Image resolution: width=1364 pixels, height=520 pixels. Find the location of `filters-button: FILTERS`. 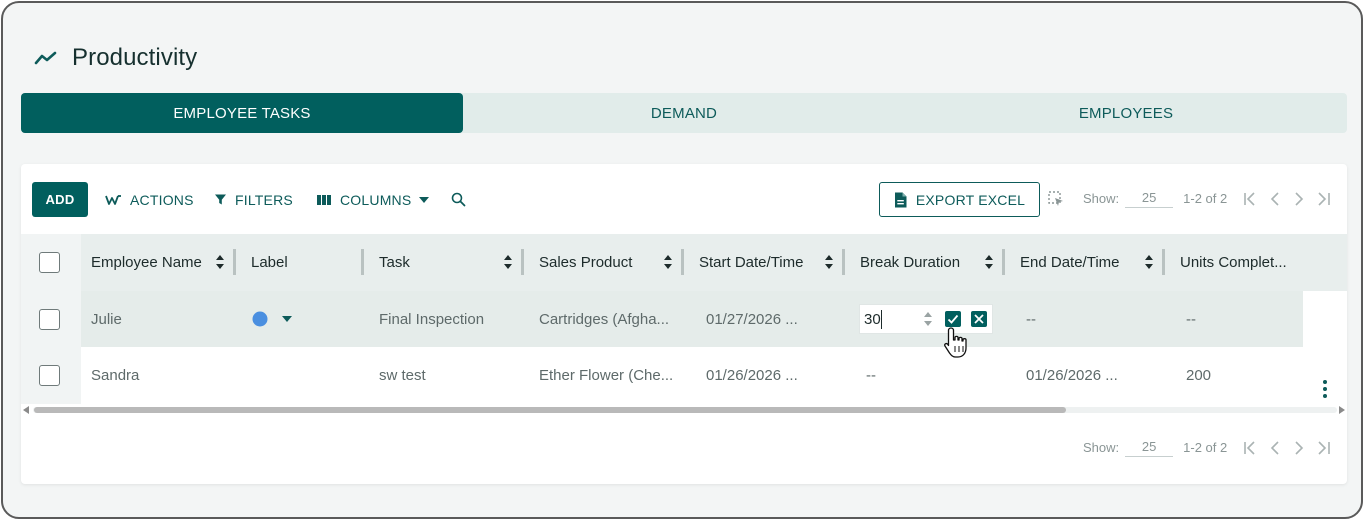

filters-button: FILTERS is located at coordinates (253, 199).